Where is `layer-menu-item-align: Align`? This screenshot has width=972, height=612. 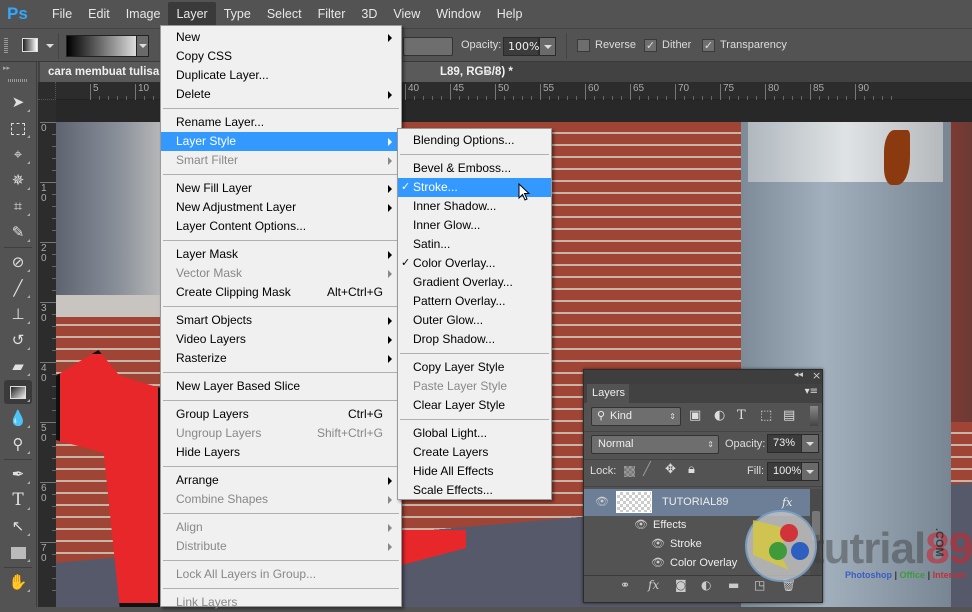
layer-menu-item-align: Align is located at coordinates (281, 527).